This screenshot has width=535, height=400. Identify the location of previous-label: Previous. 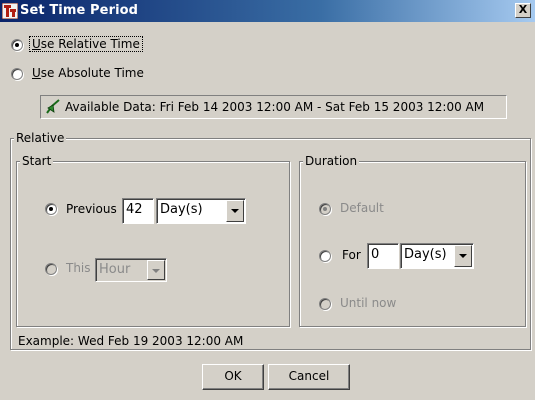
(91, 209).